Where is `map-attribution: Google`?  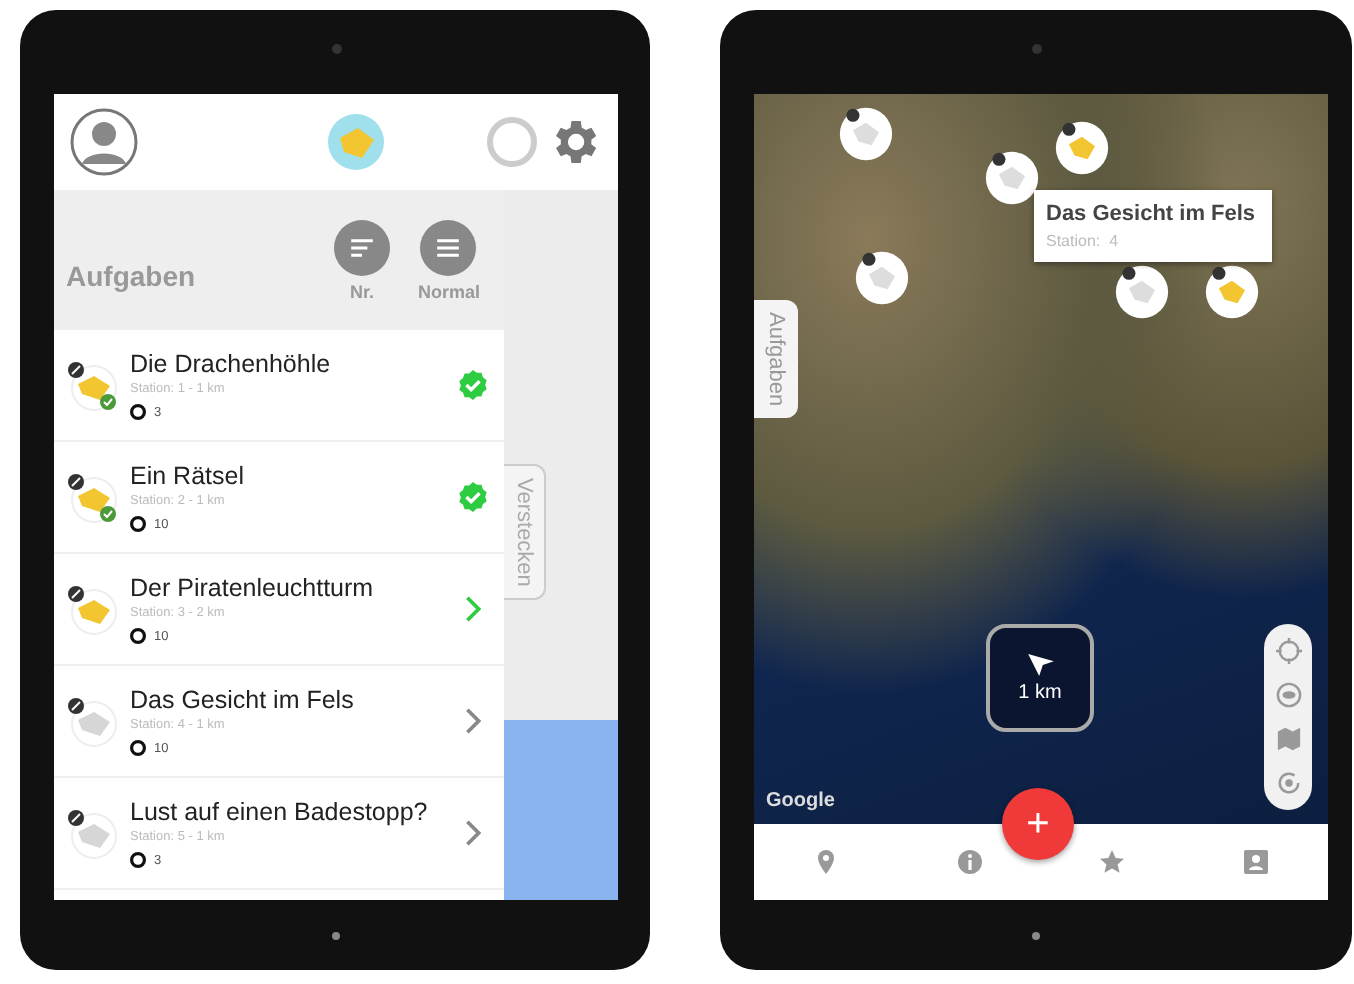 map-attribution: Google is located at coordinates (800, 801).